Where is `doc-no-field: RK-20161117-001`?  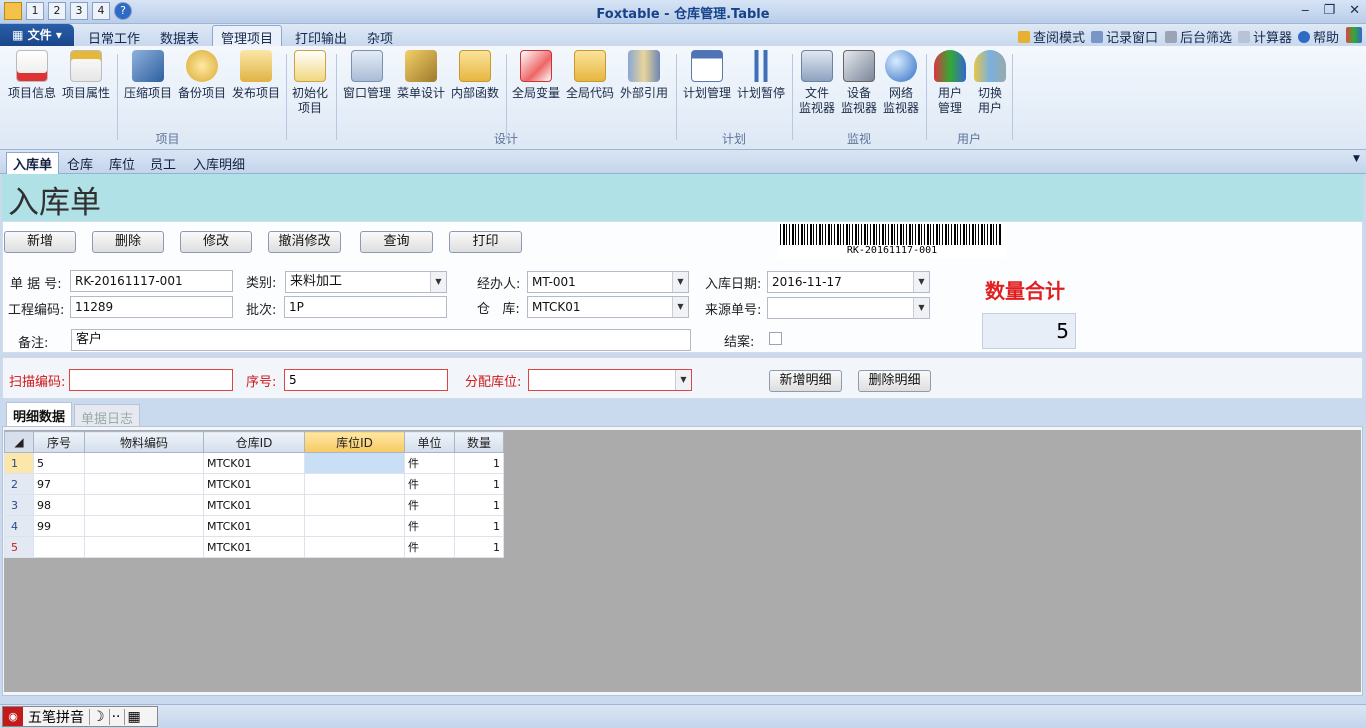
doc-no-field: RK-20161117-001 is located at coordinates (151, 281).